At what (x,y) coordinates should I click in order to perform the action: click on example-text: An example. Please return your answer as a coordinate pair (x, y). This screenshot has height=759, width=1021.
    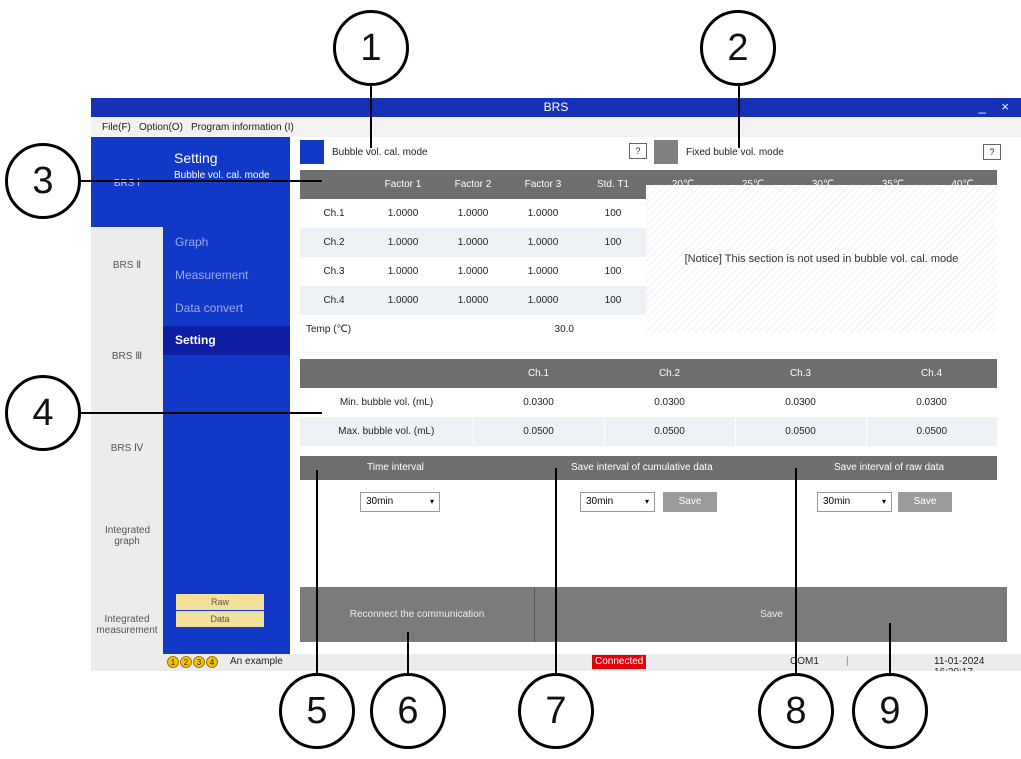
    Looking at the image, I should click on (256, 661).